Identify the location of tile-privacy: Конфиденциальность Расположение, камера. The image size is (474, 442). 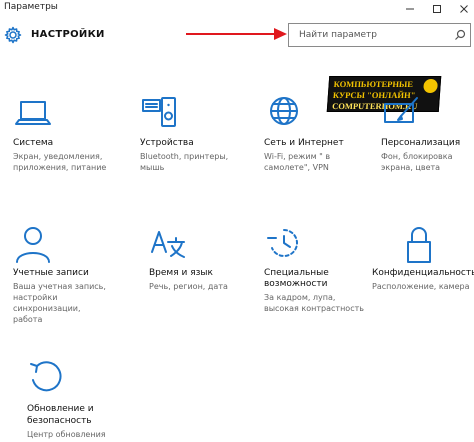
(423, 266).